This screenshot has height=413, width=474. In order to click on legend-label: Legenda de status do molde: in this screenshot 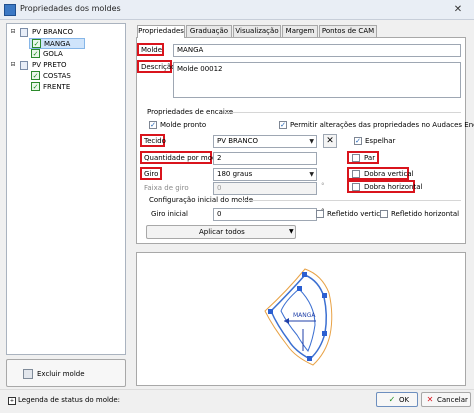, I will do `click(69, 400)`.